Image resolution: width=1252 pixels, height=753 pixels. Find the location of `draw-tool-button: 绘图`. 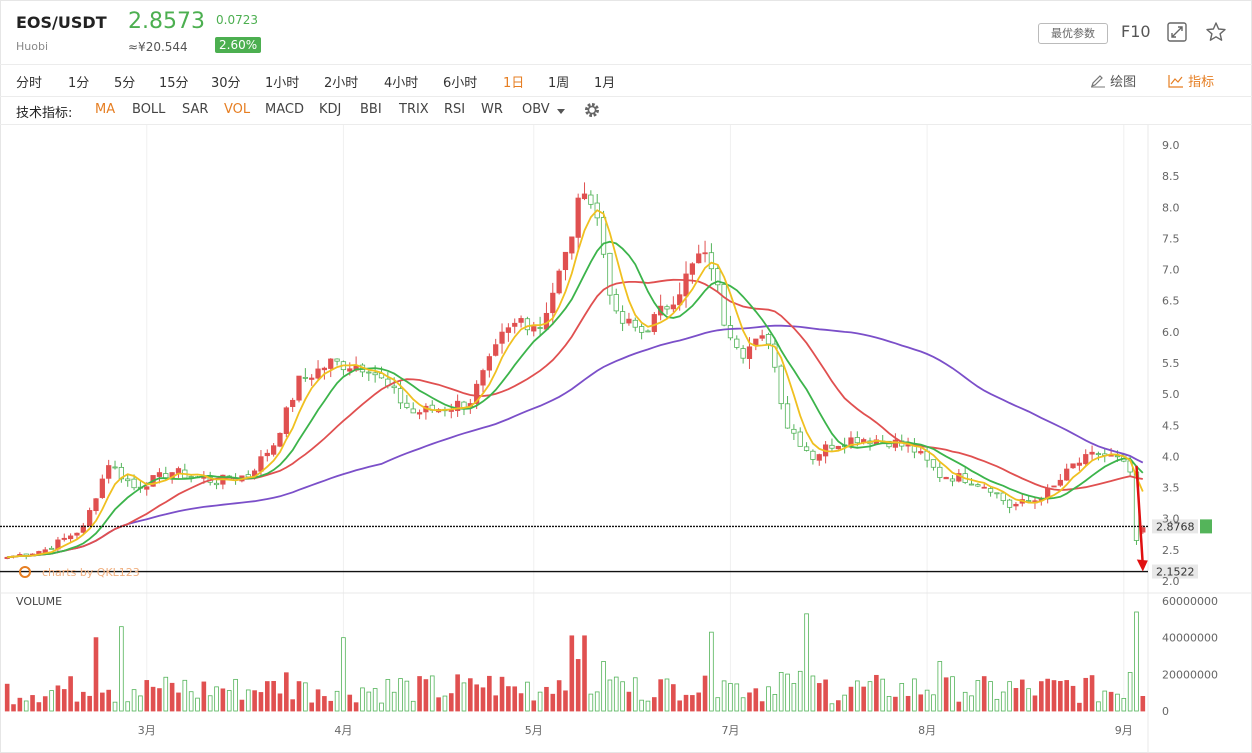

draw-tool-button: 绘图 is located at coordinates (1113, 80).